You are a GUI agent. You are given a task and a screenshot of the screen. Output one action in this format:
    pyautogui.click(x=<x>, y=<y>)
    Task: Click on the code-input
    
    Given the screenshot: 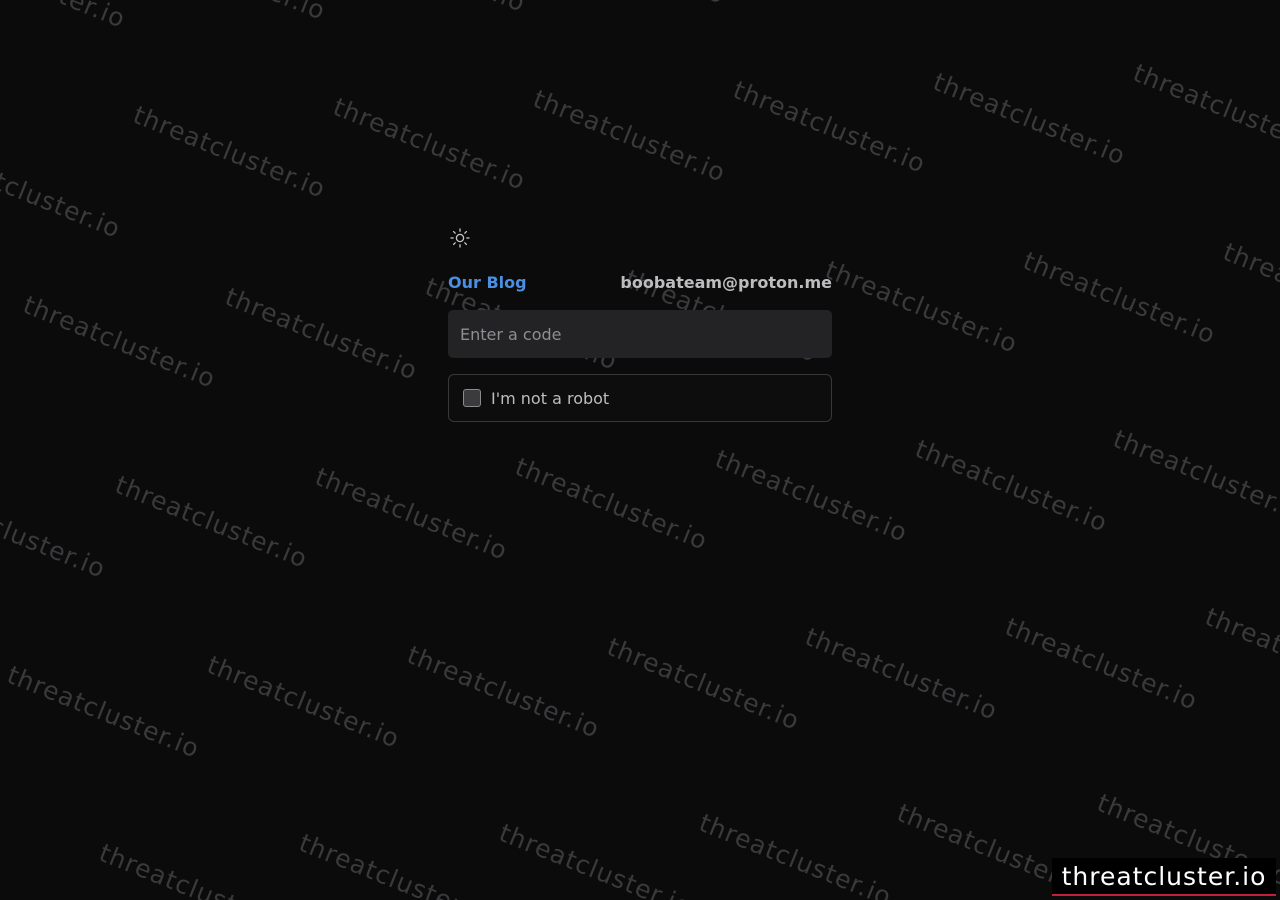 What is the action you would take?
    pyautogui.click(x=640, y=334)
    